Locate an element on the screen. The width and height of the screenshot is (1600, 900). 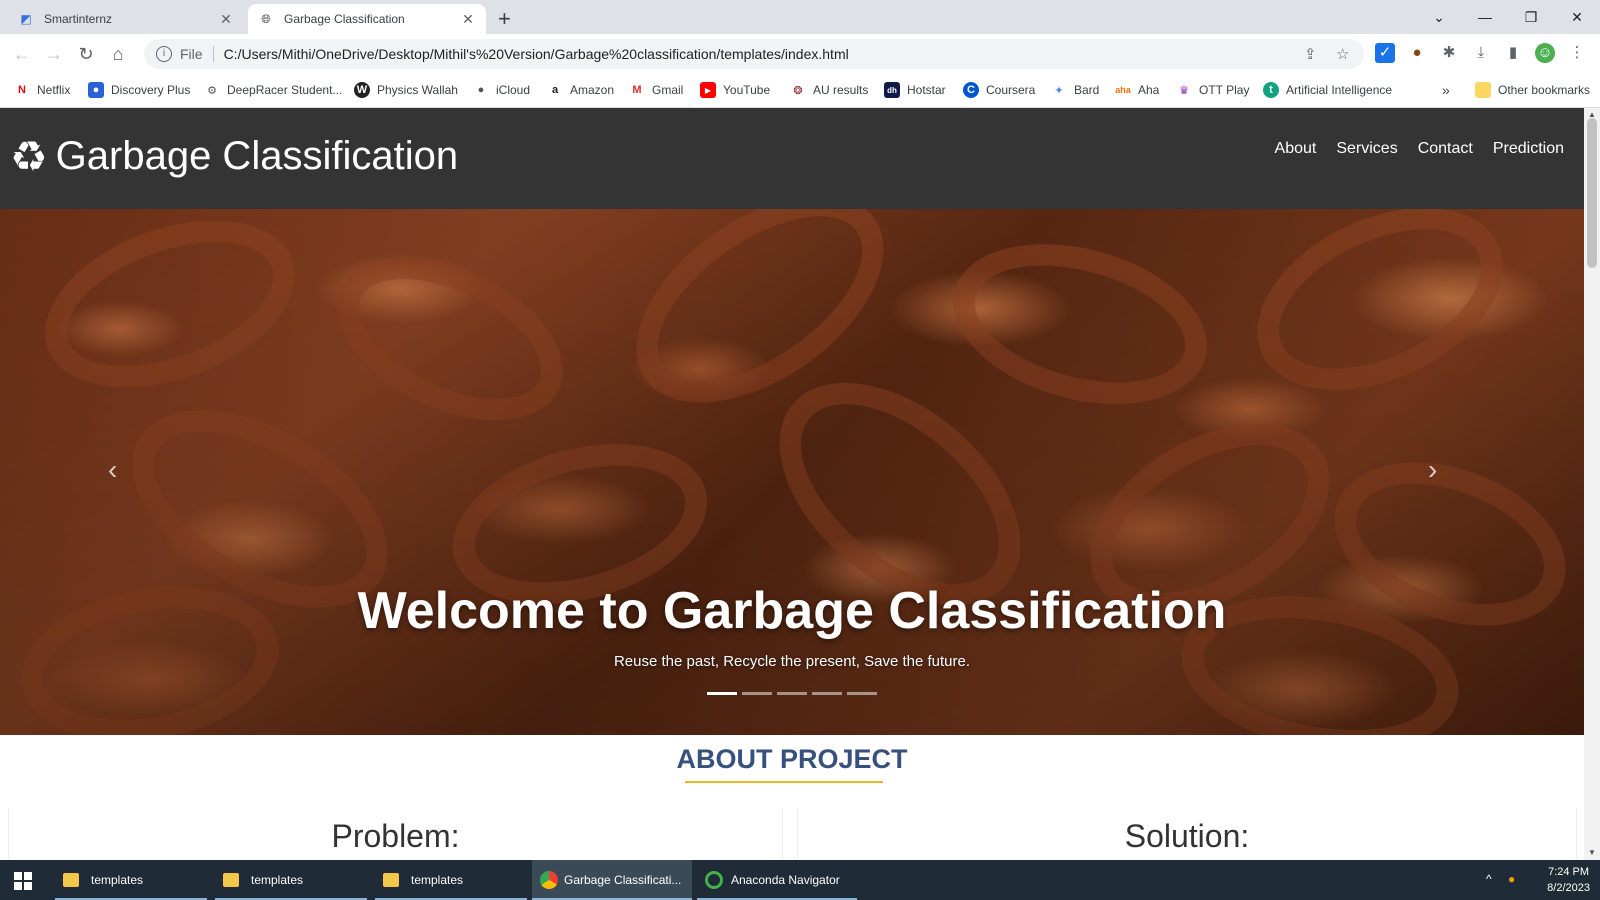
tab-search-icon: ⌄ is located at coordinates (1439, 17).